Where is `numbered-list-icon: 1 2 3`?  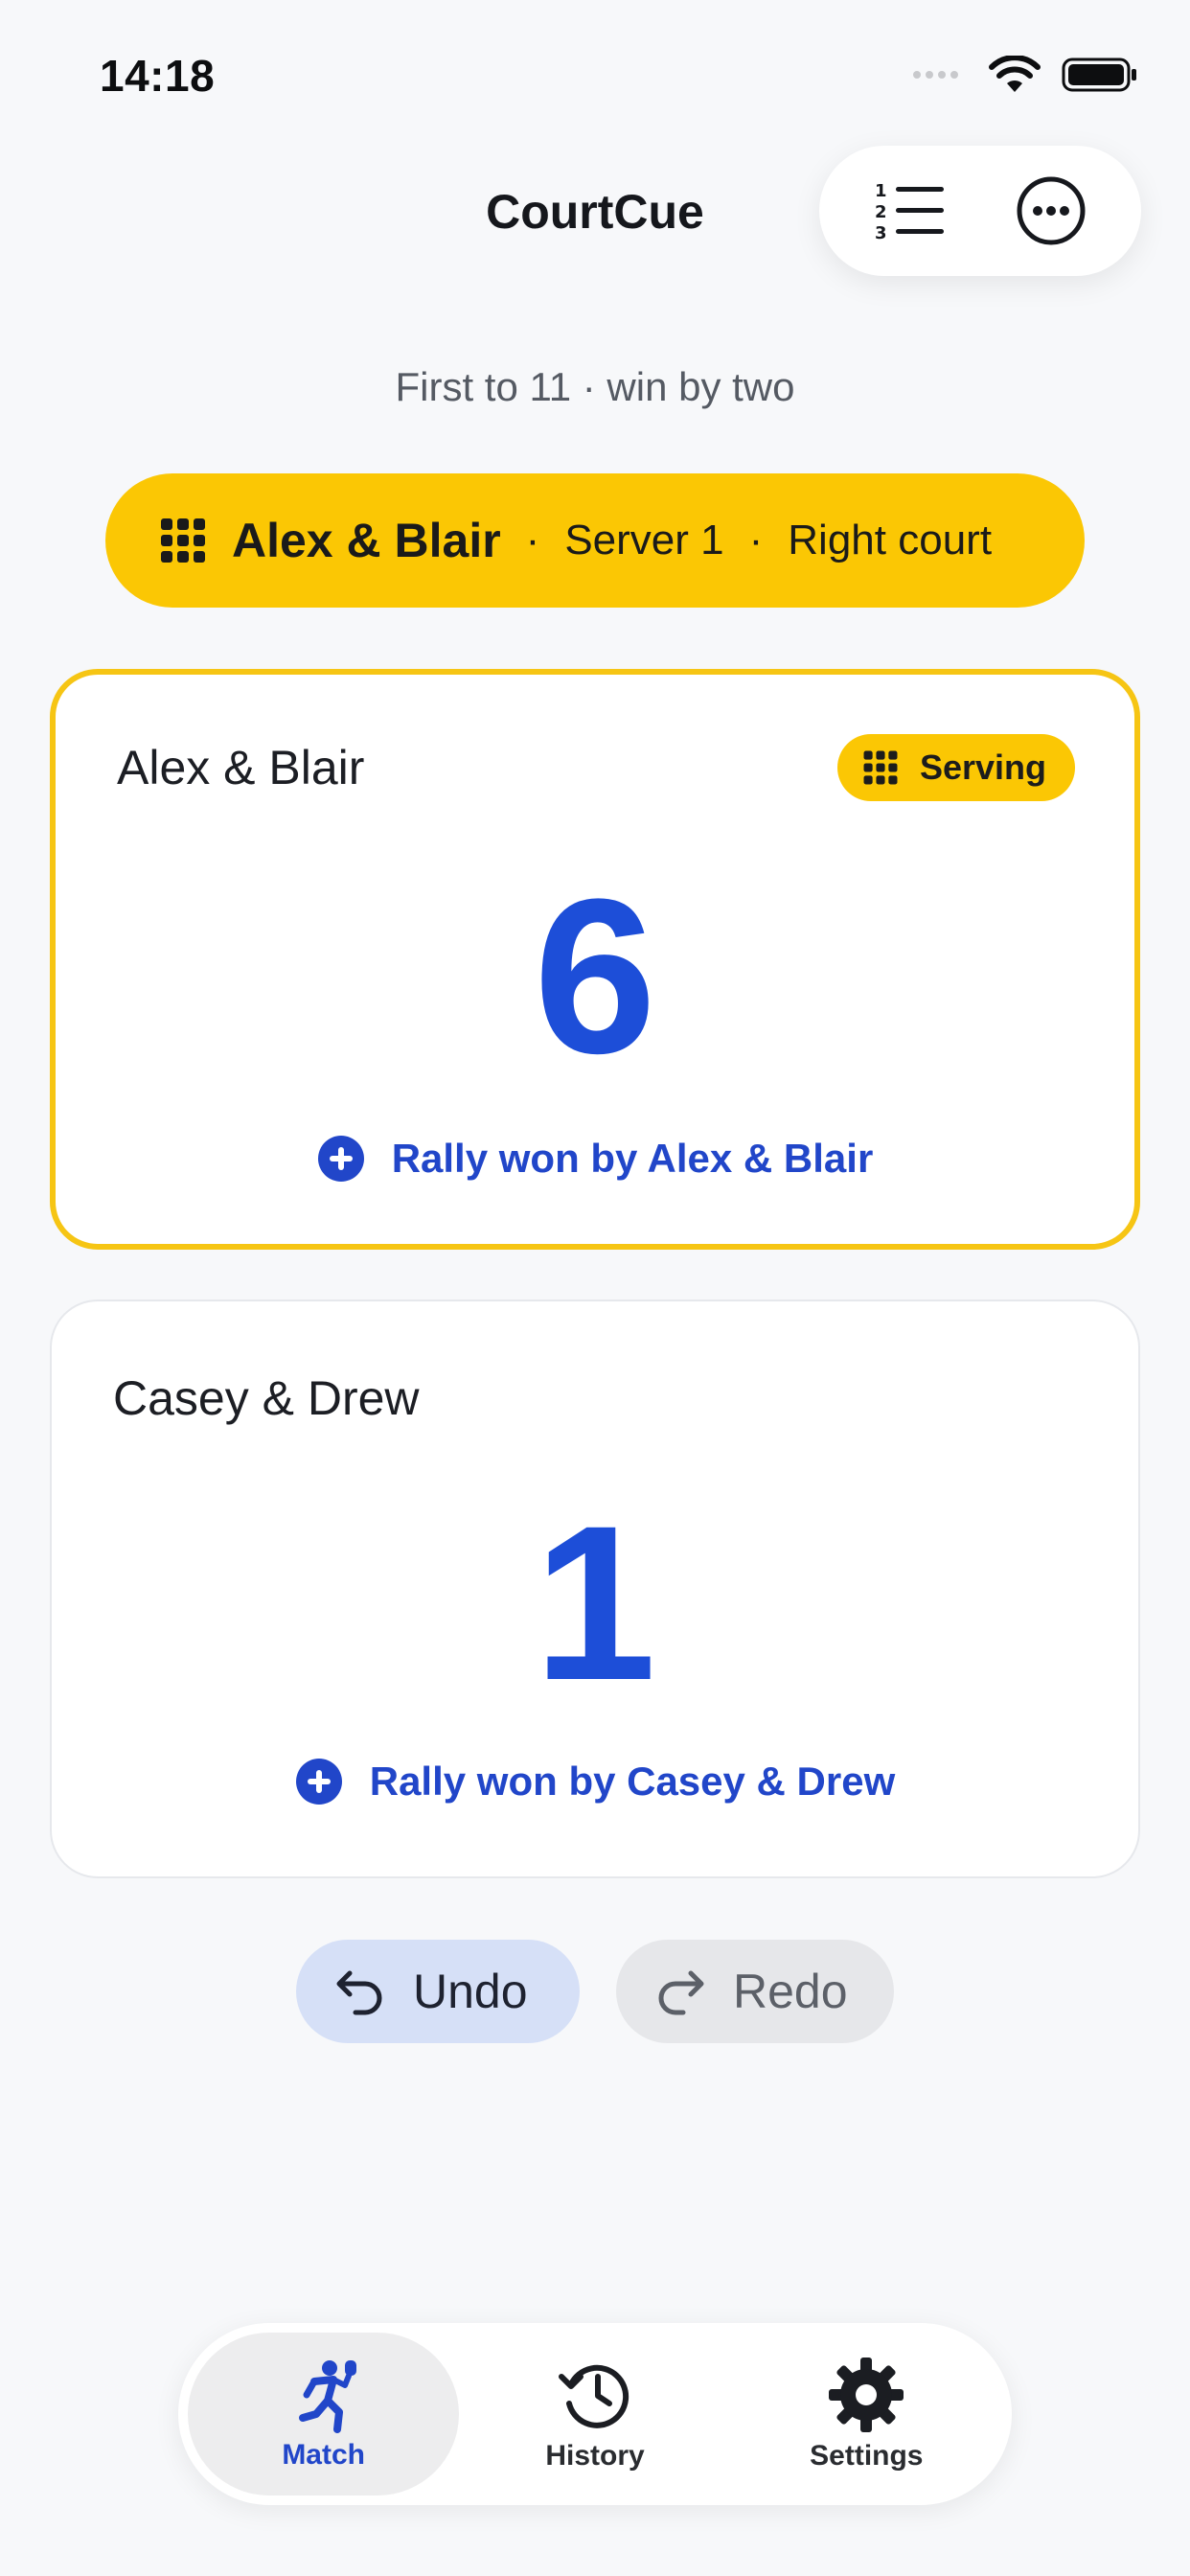
numbered-list-icon: 1 2 3 is located at coordinates (910, 212).